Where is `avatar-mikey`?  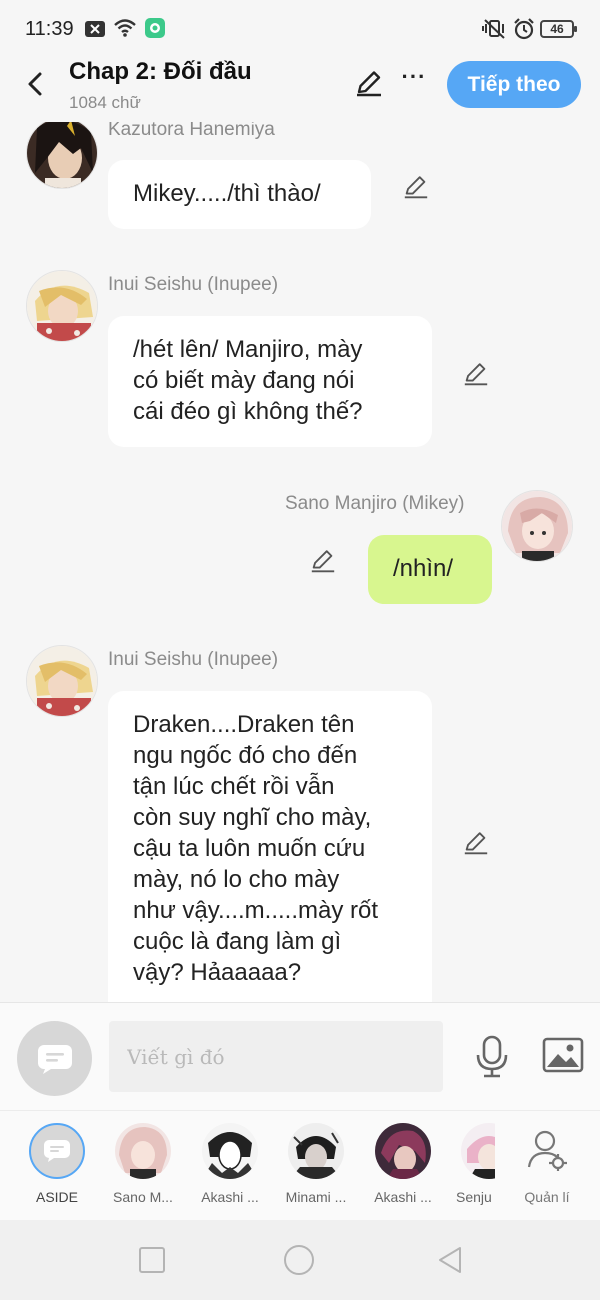
avatar-mikey is located at coordinates (537, 526).